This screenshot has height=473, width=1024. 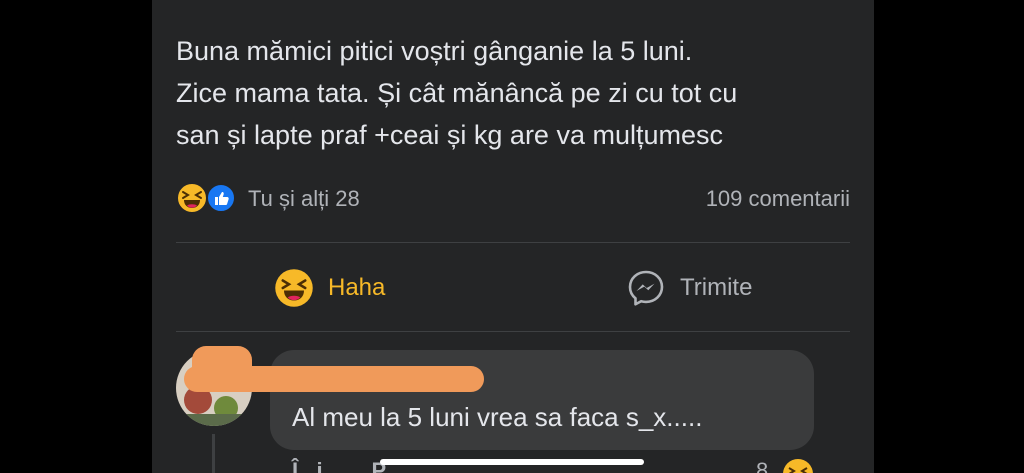 What do you see at coordinates (542, 400) in the screenshot?
I see `comment-bubble` at bounding box center [542, 400].